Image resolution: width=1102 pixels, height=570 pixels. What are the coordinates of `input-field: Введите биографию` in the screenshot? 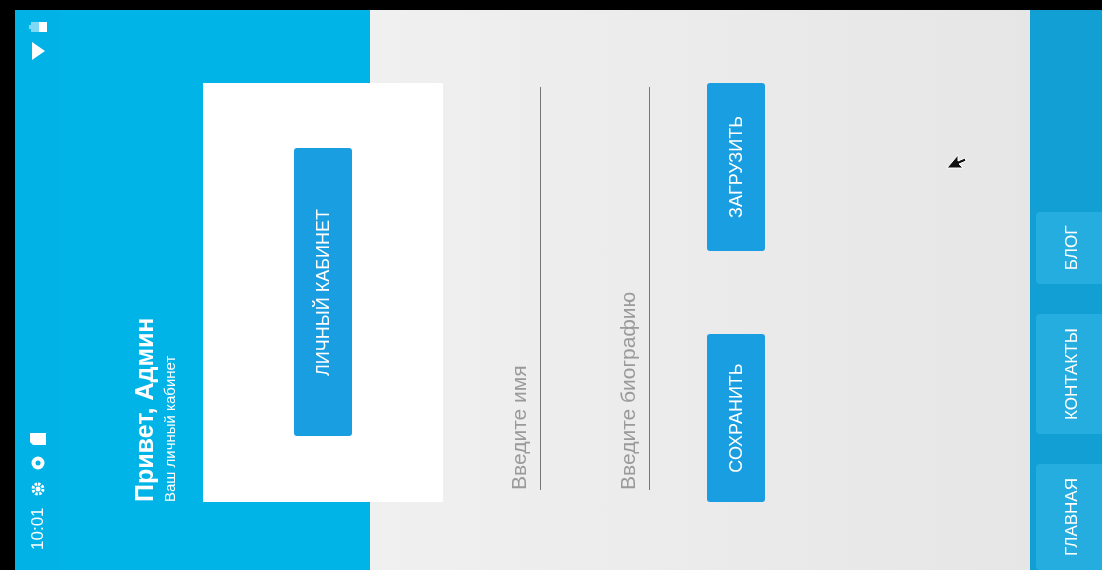 It's located at (628, 288).